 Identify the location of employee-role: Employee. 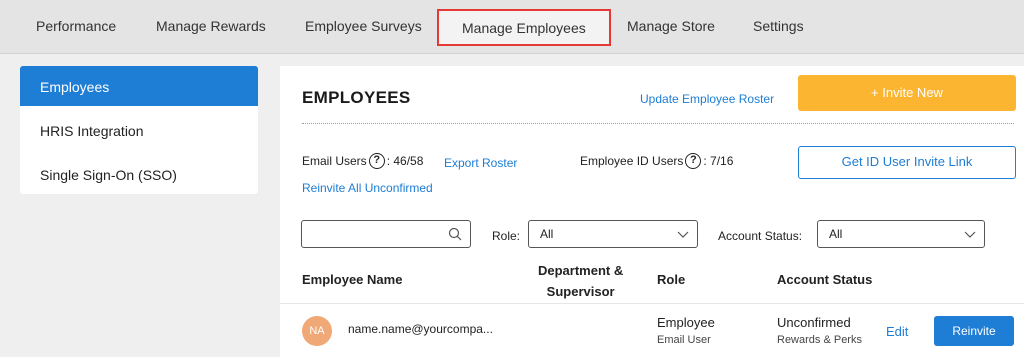
(686, 322).